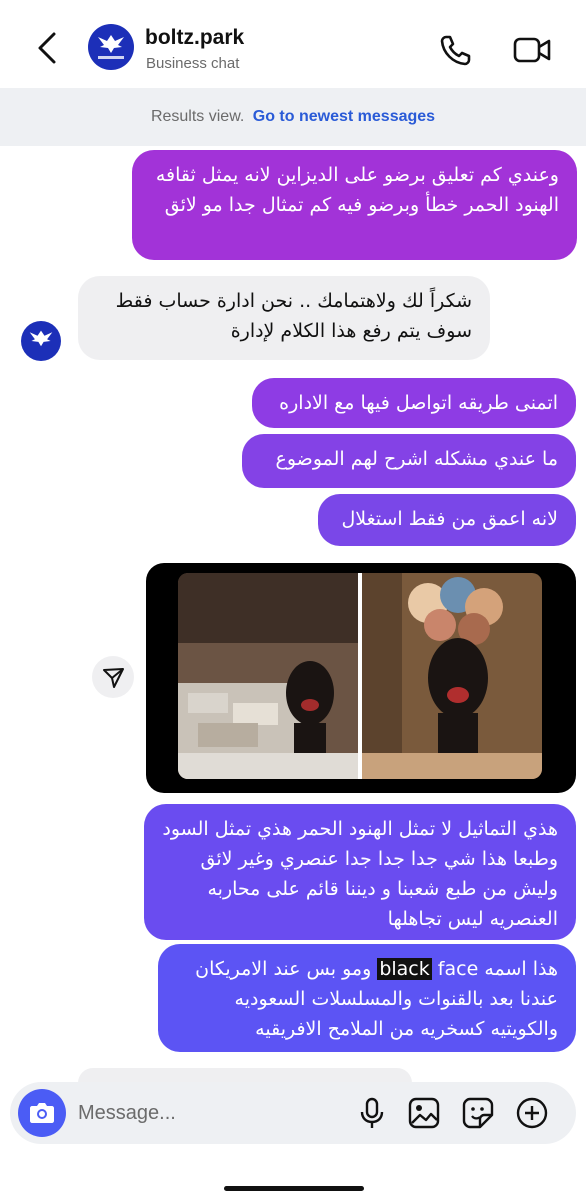  I want to click on message-bubble-outgoing: ما عندي مشكله اشرح لهم الموضوع, so click(409, 461).